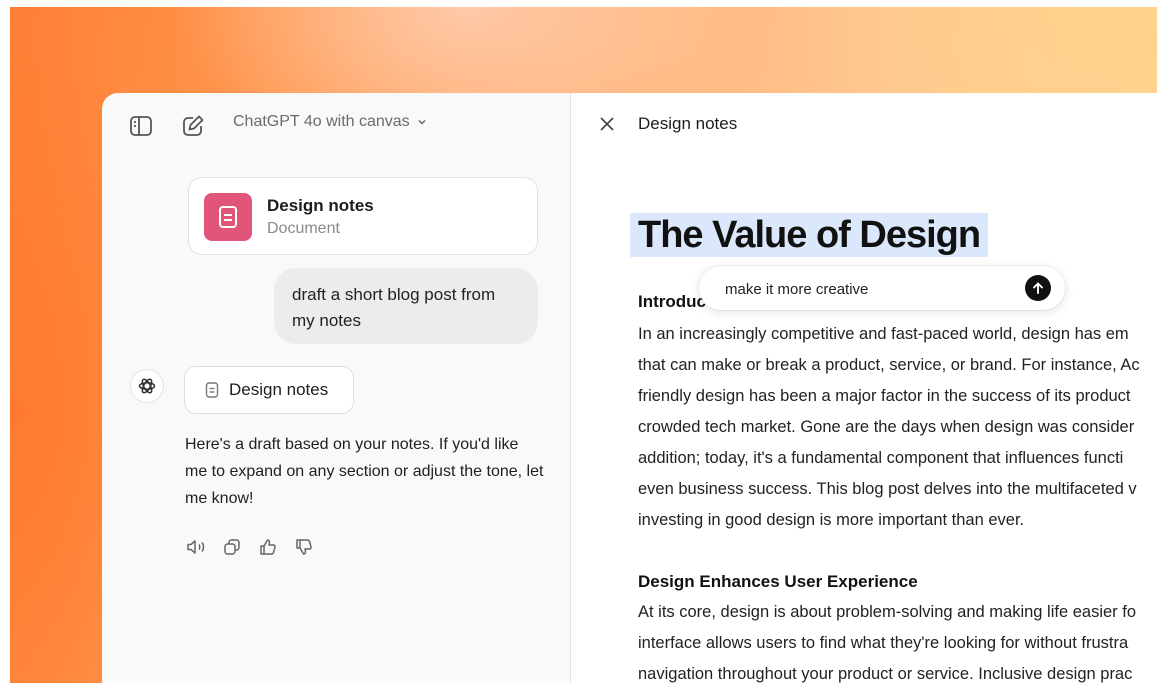 The image size is (1157, 683). Describe the element at coordinates (406, 306) in the screenshot. I see `user-message: draft a short blog post from my notes` at that location.